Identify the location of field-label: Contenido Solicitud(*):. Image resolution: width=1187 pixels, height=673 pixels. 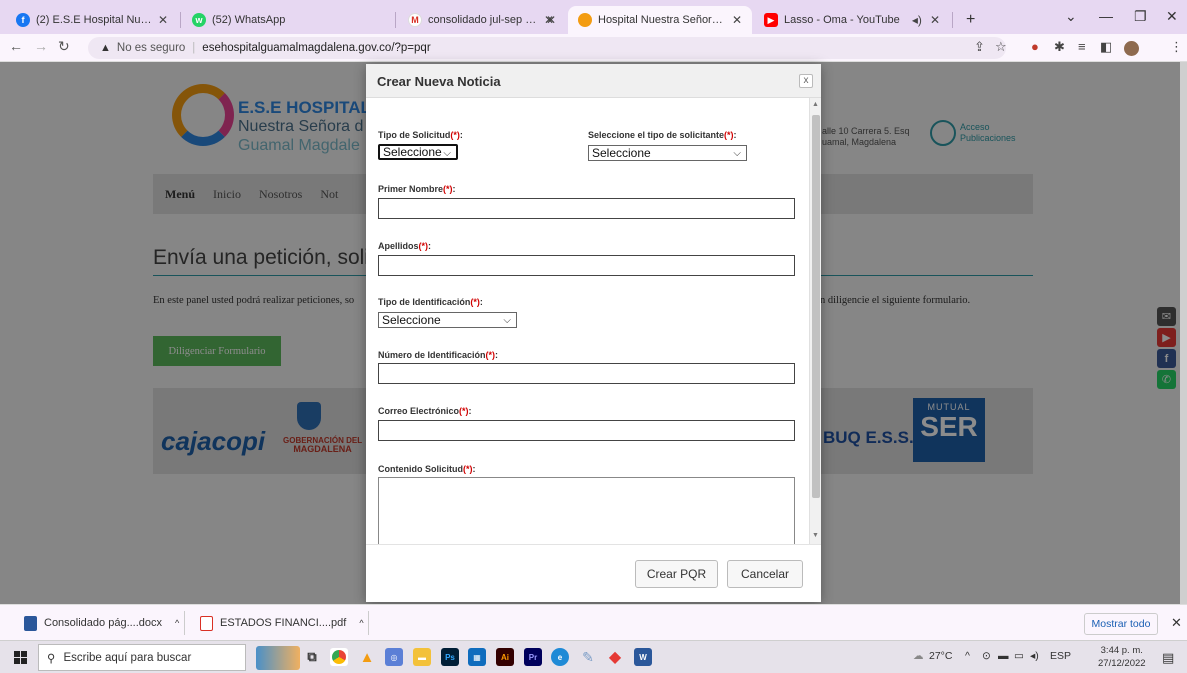
(427, 469).